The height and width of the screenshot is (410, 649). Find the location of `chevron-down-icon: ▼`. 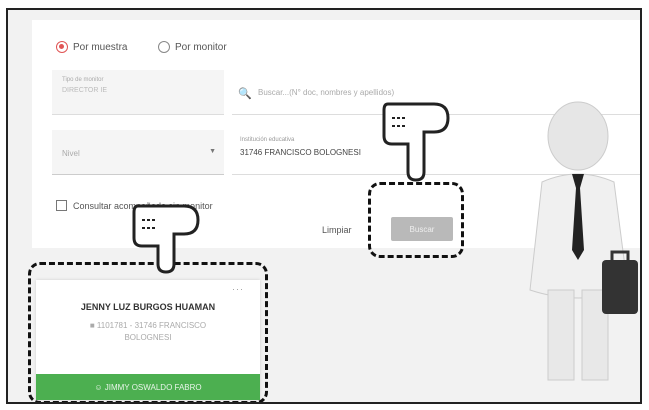

chevron-down-icon: ▼ is located at coordinates (212, 151).